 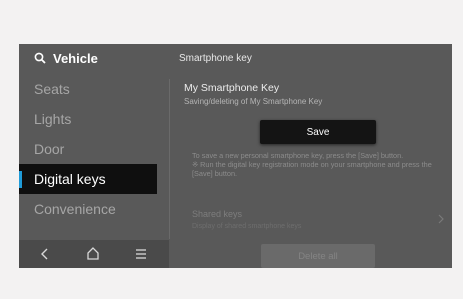 What do you see at coordinates (20, 179) in the screenshot?
I see `active-indicator` at bounding box center [20, 179].